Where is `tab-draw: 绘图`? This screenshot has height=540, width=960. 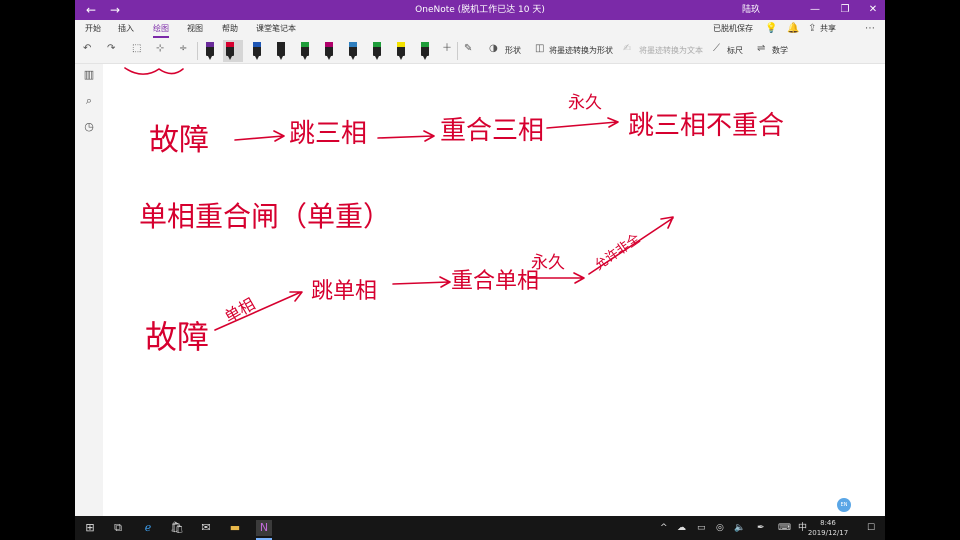
tab-draw: 绘图 is located at coordinates (161, 30).